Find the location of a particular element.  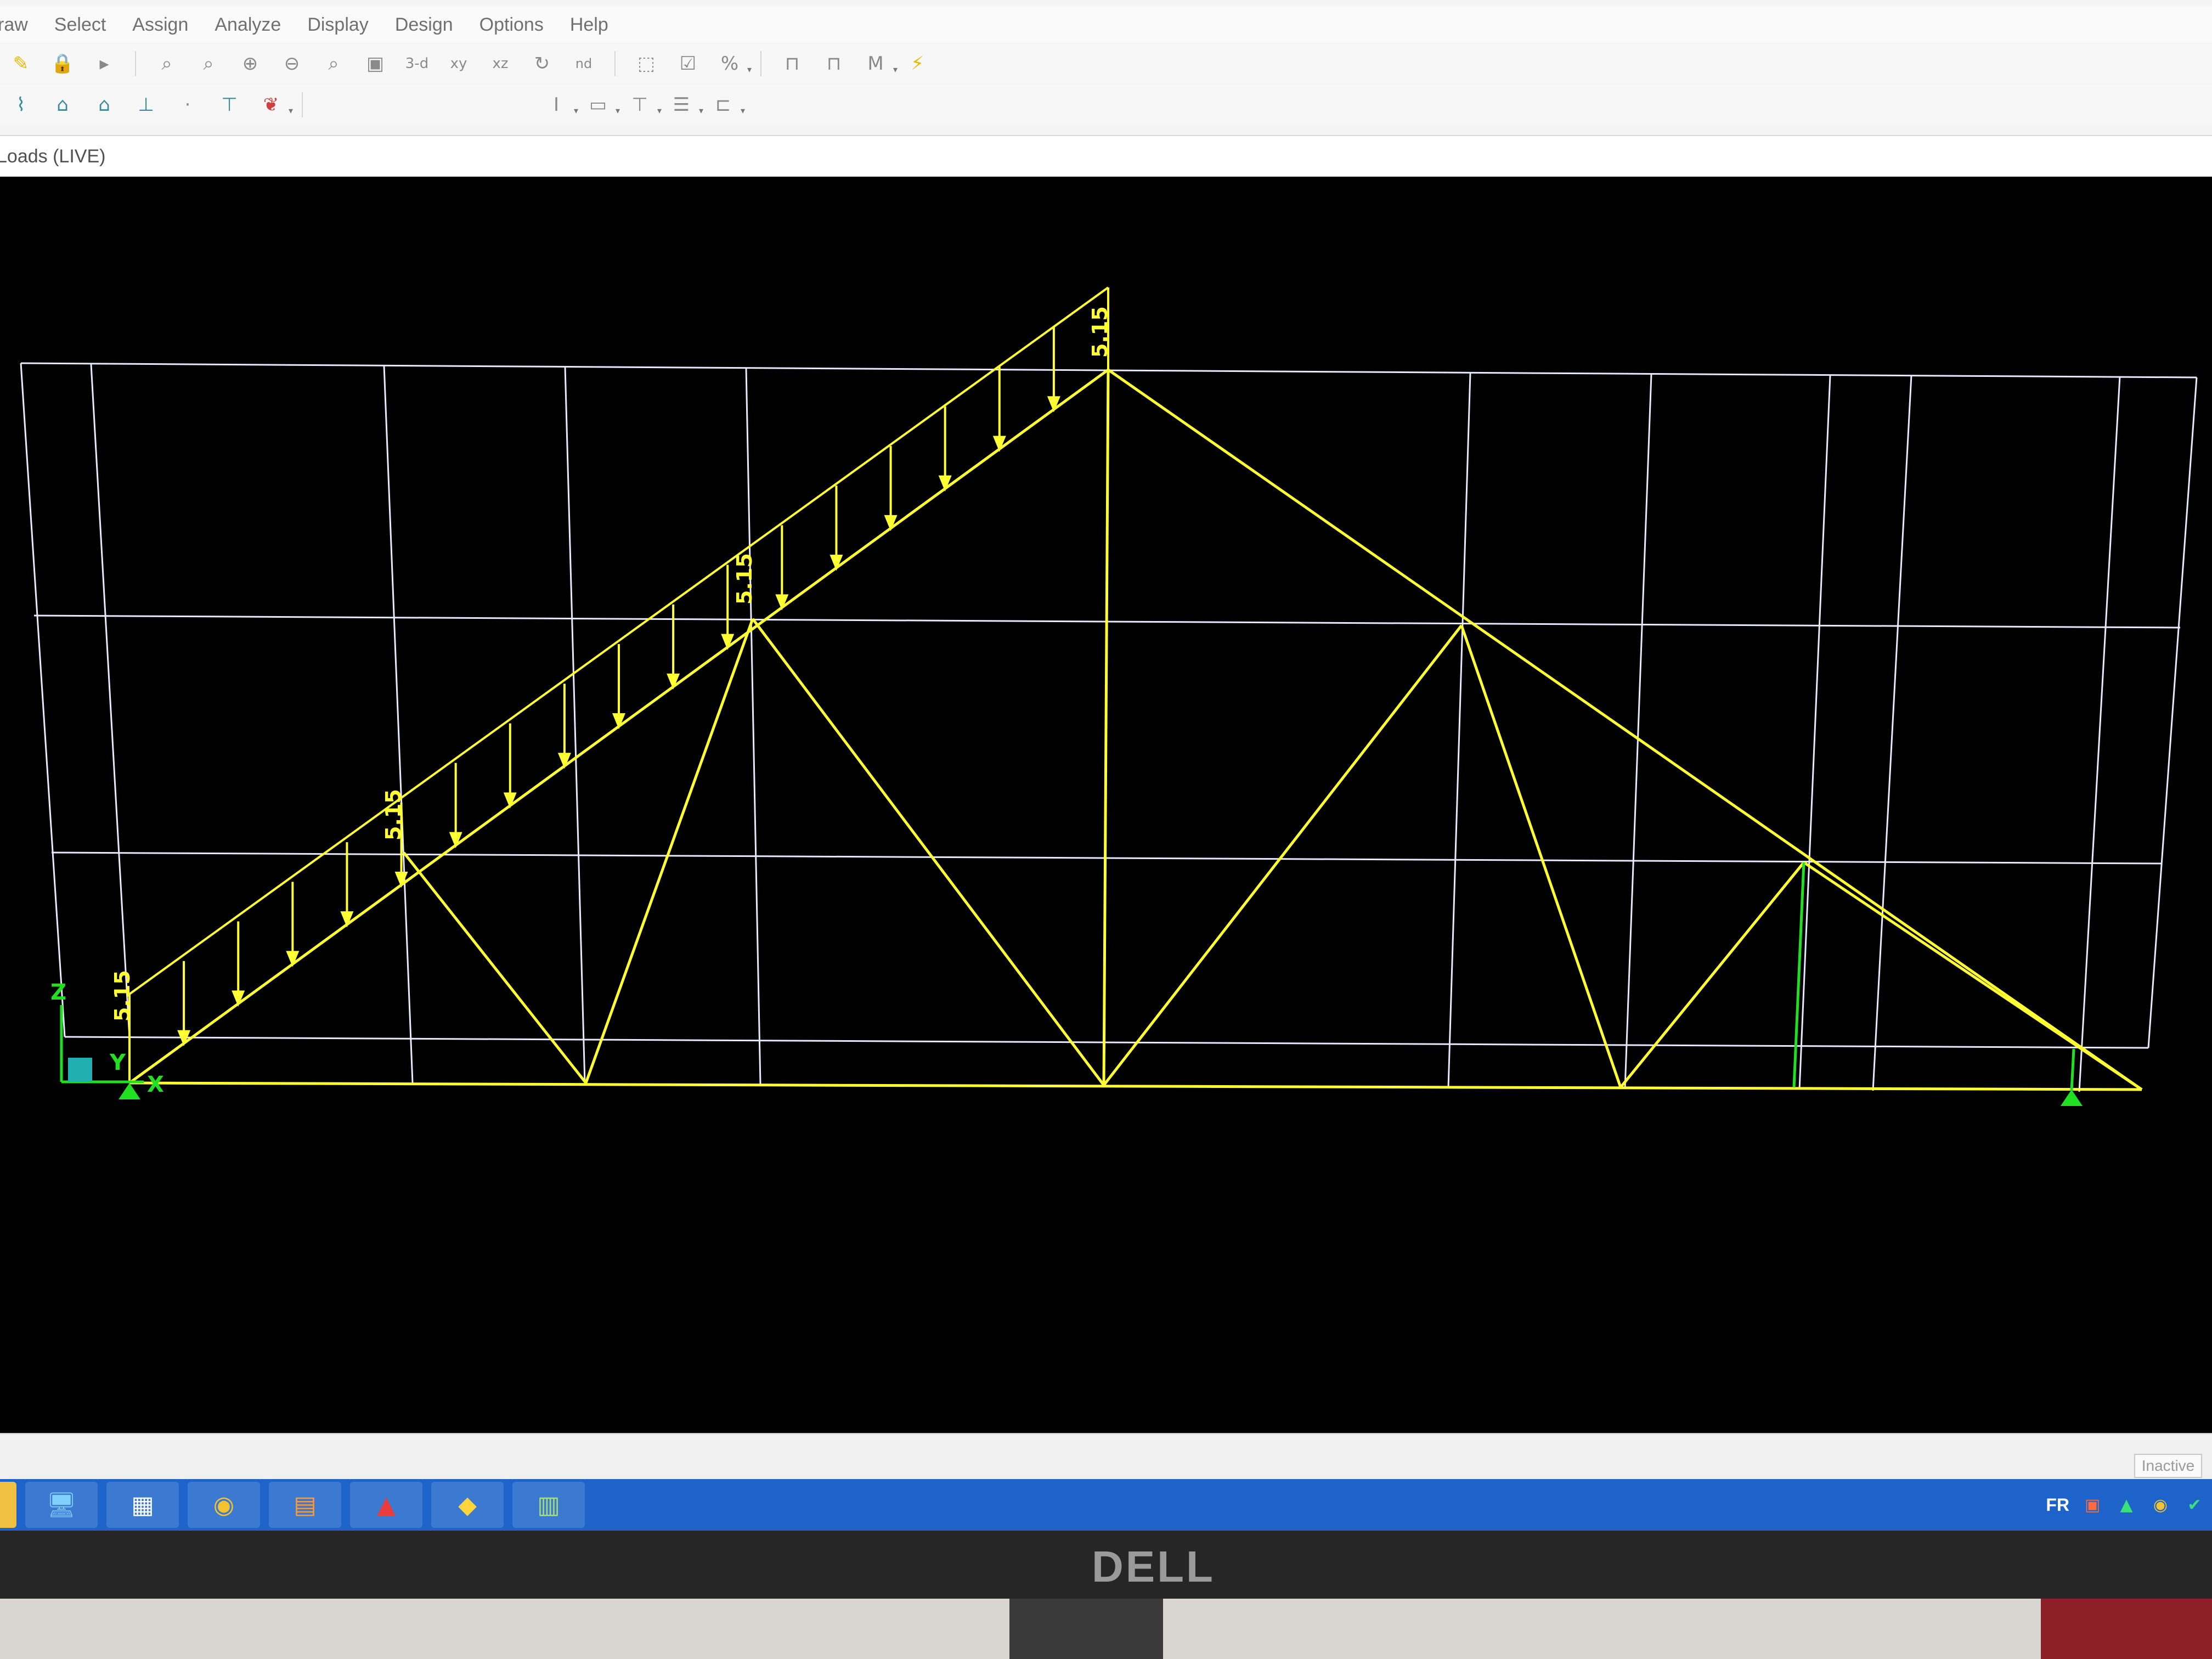

statusbar: Inactive is located at coordinates (1106, 1456).